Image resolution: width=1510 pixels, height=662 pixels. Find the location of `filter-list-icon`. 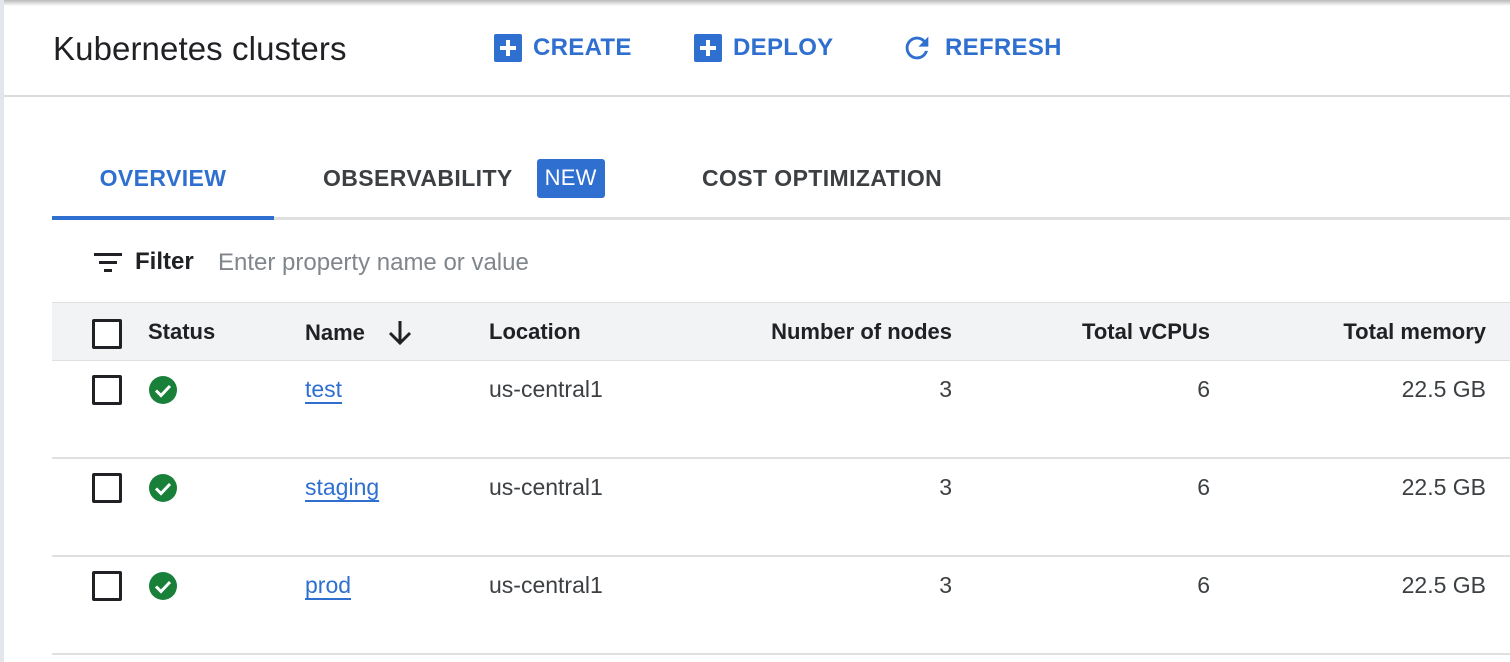

filter-list-icon is located at coordinates (108, 265).